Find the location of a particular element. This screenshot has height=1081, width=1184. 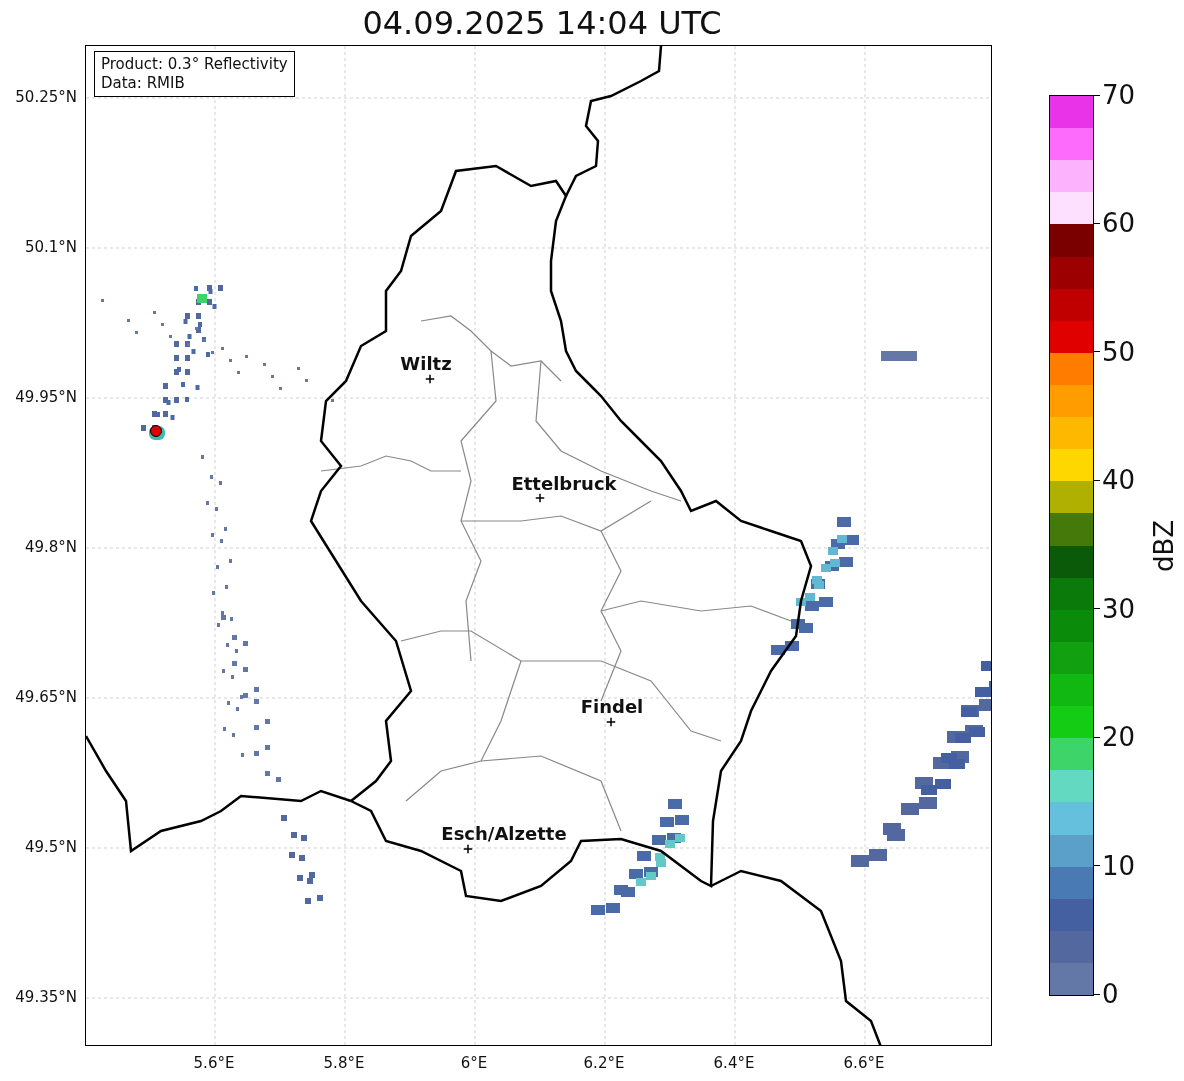

colorbar-unit-label: dBZ is located at coordinates (1164, 545).